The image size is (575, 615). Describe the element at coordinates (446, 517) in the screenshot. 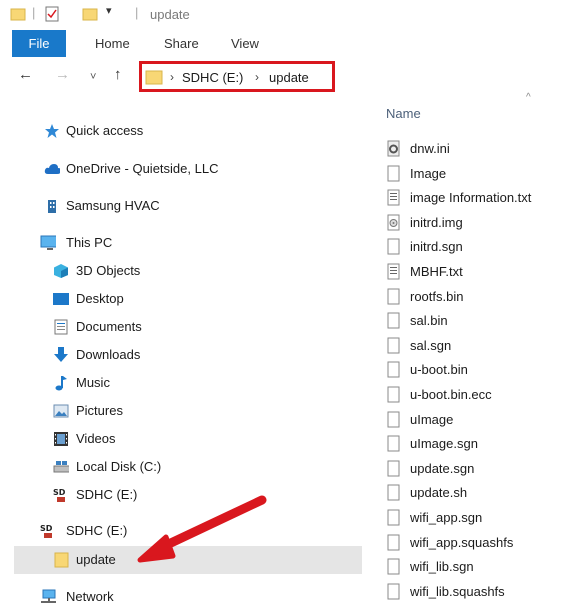

I see `file-name: wifi_app.sgn` at that location.